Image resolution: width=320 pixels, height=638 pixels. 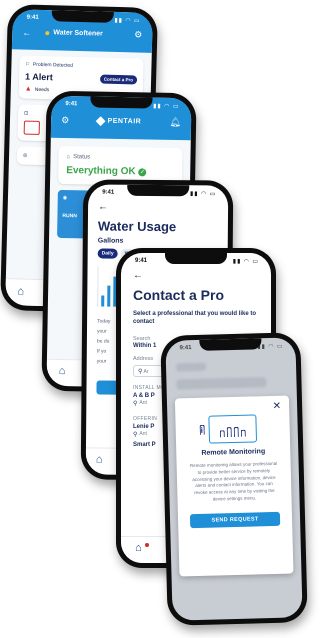 I want to click on status-value-text: Everything OK, so click(x=101, y=171).